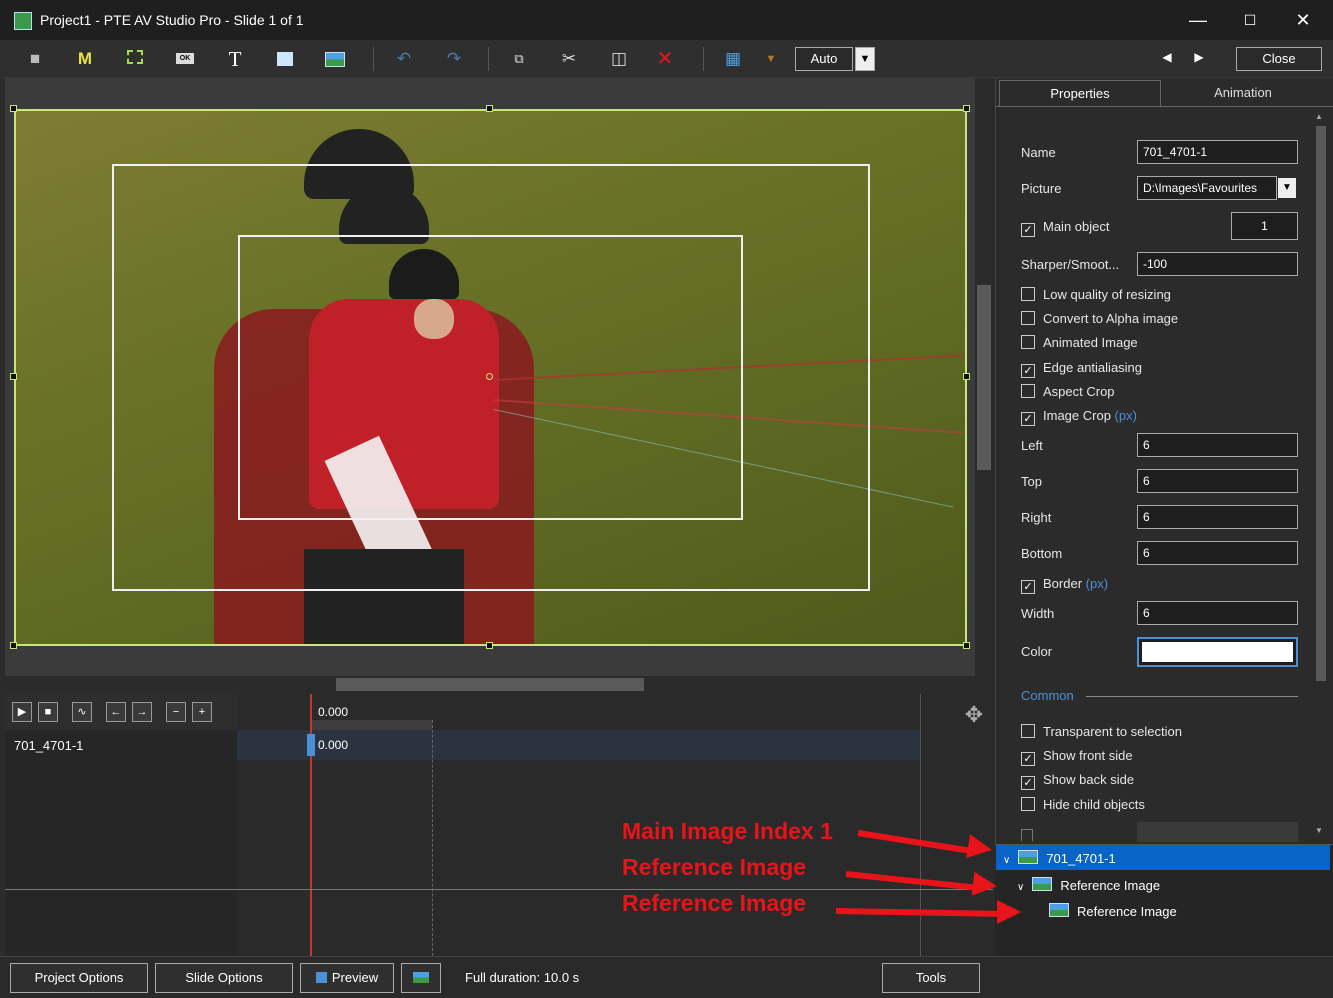 Image resolution: width=1333 pixels, height=998 pixels. I want to click on paste-icon: ◫, so click(619, 59).